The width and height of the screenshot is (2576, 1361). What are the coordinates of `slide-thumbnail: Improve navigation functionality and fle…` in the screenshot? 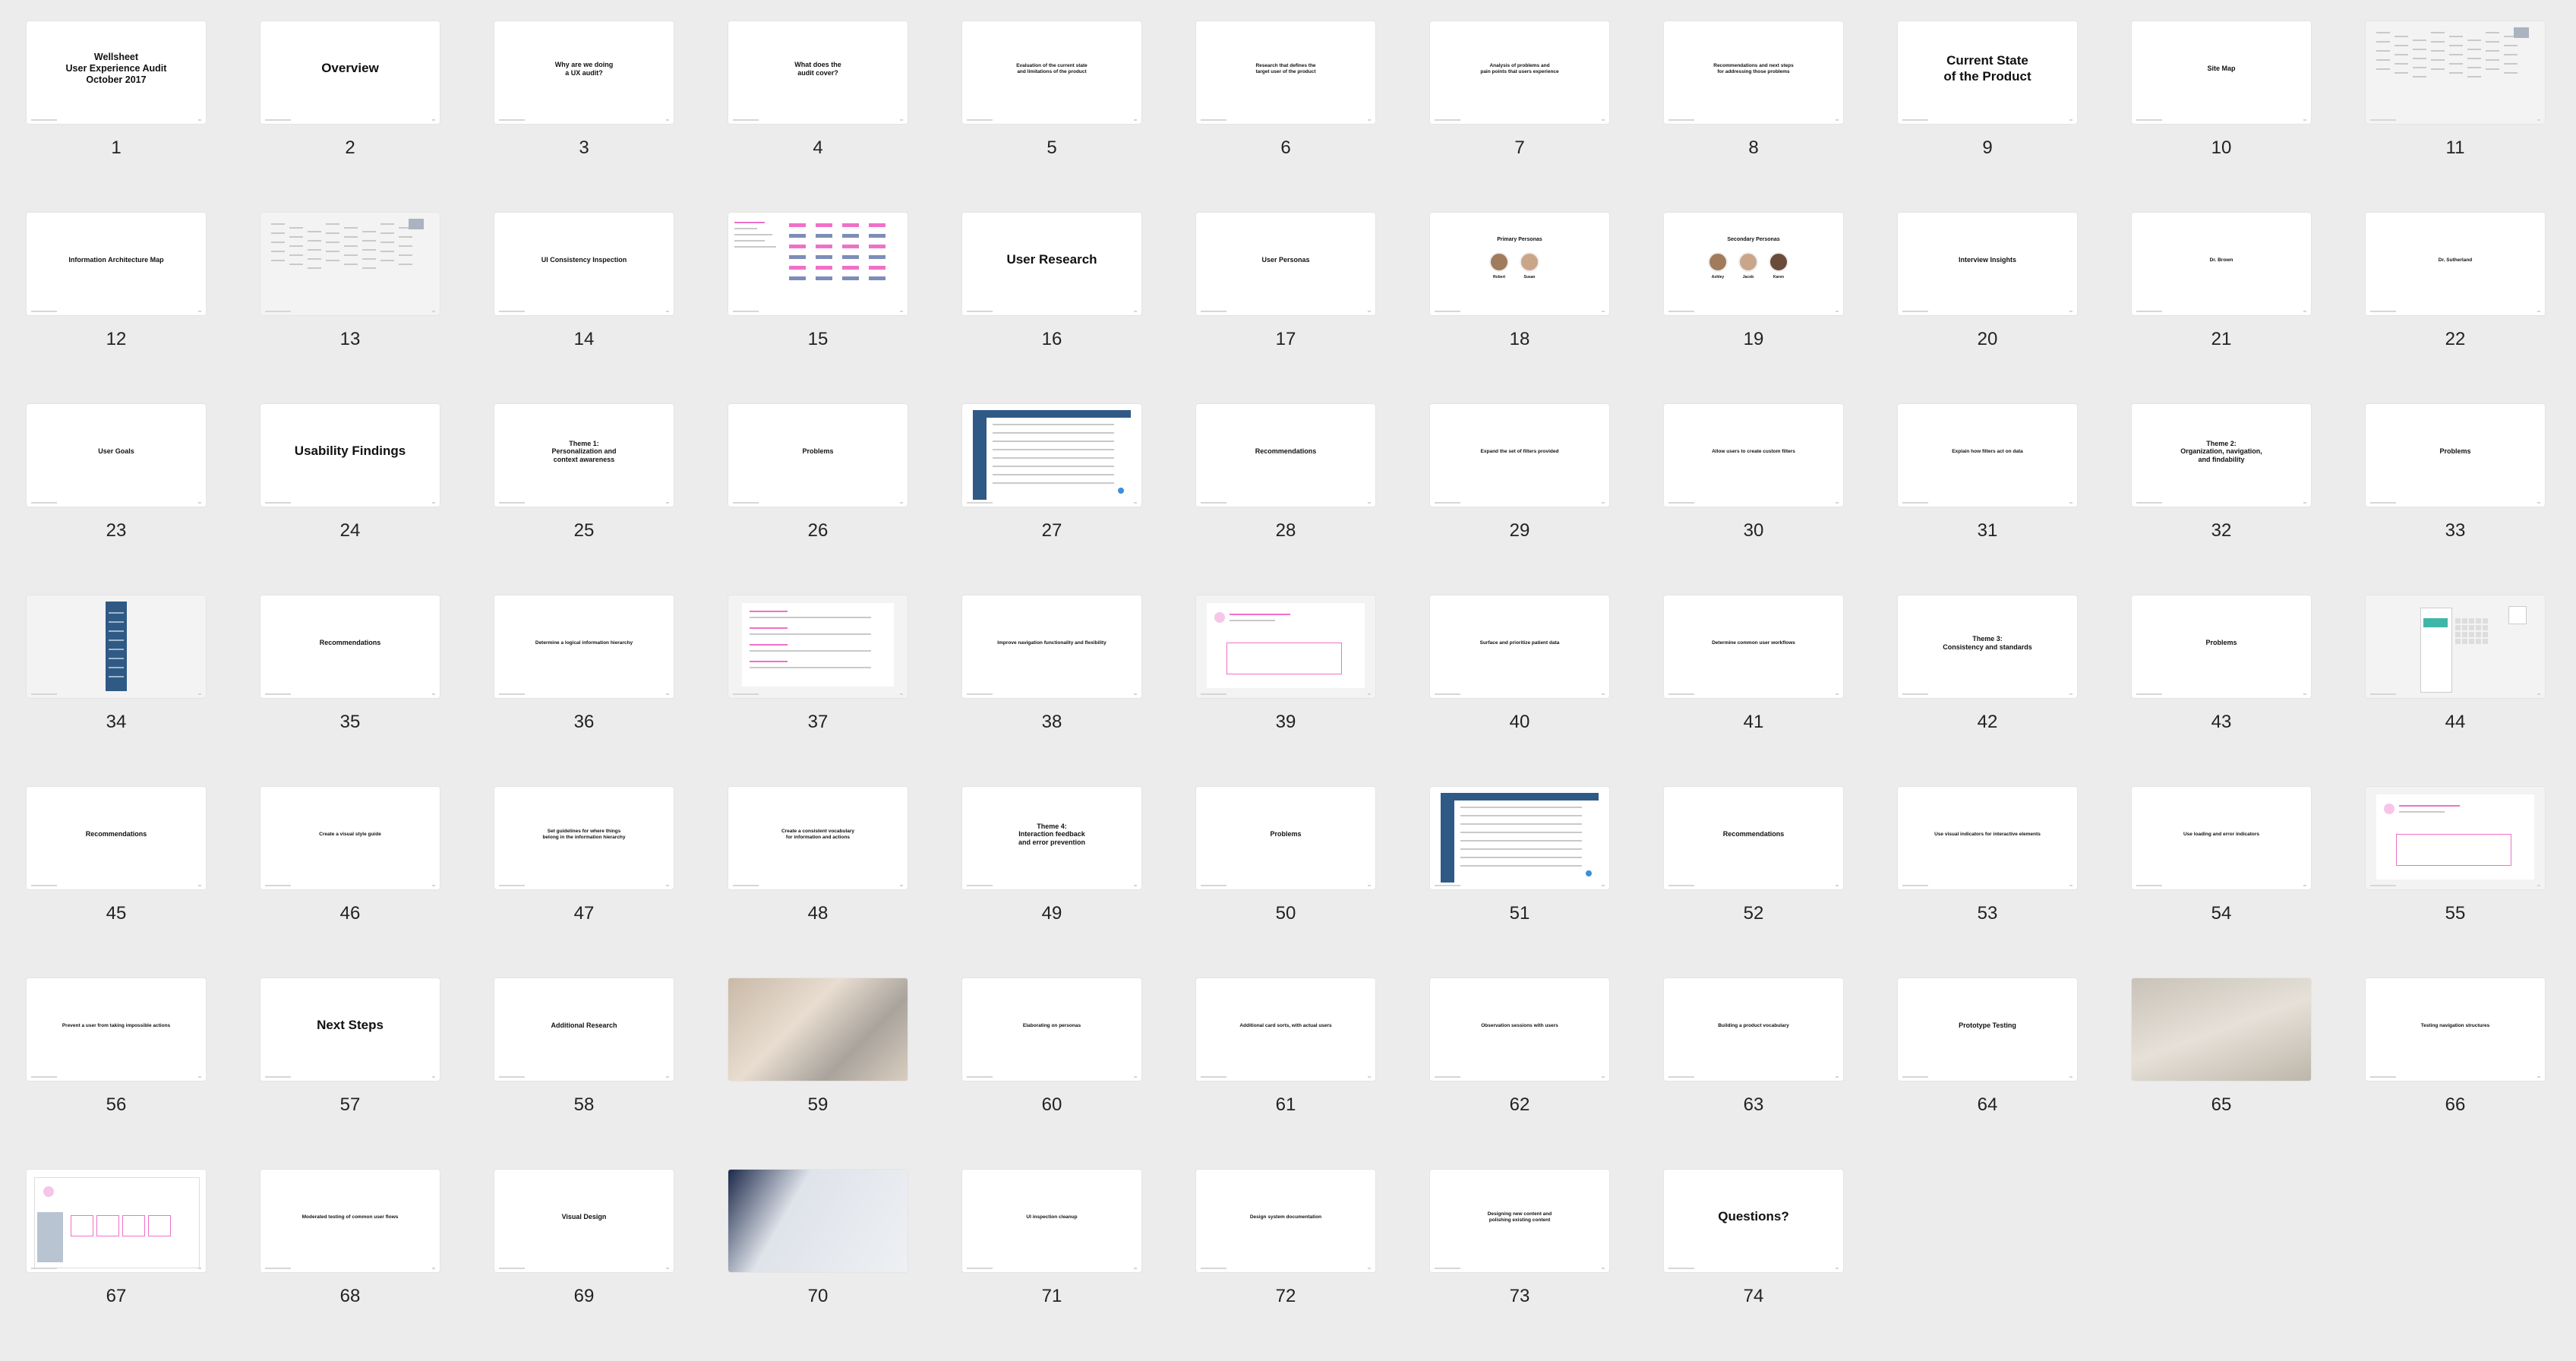 It's located at (1051, 646).